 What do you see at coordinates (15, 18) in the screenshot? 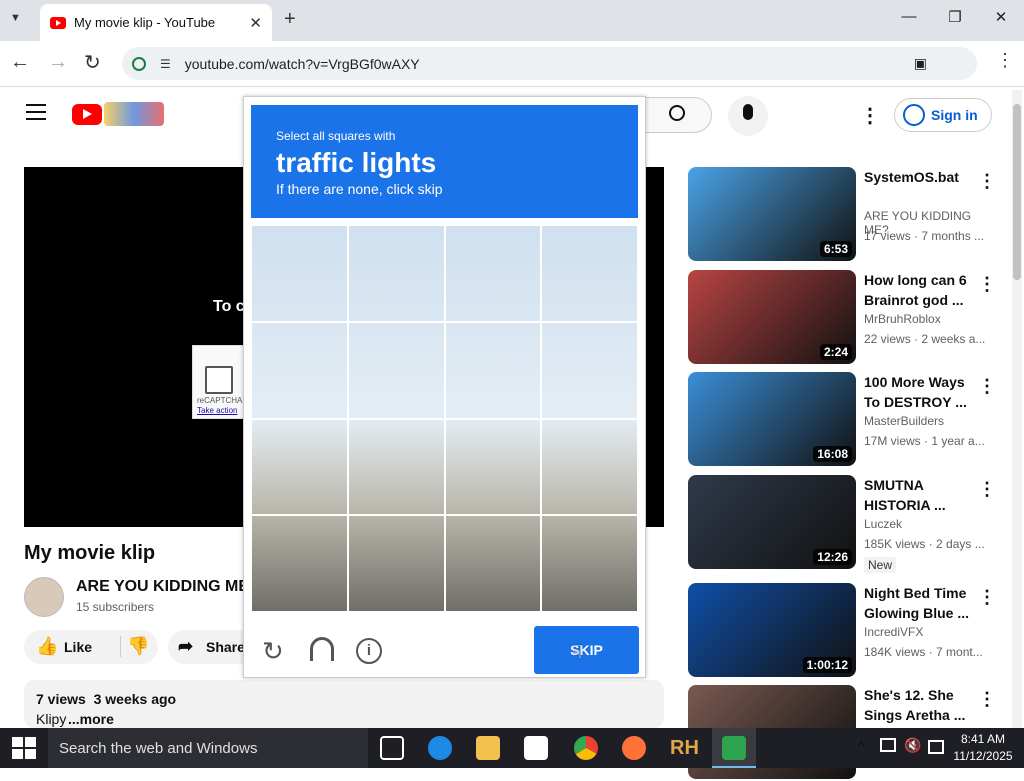
I see `tab-list-chevron-icon: ▼` at bounding box center [15, 18].